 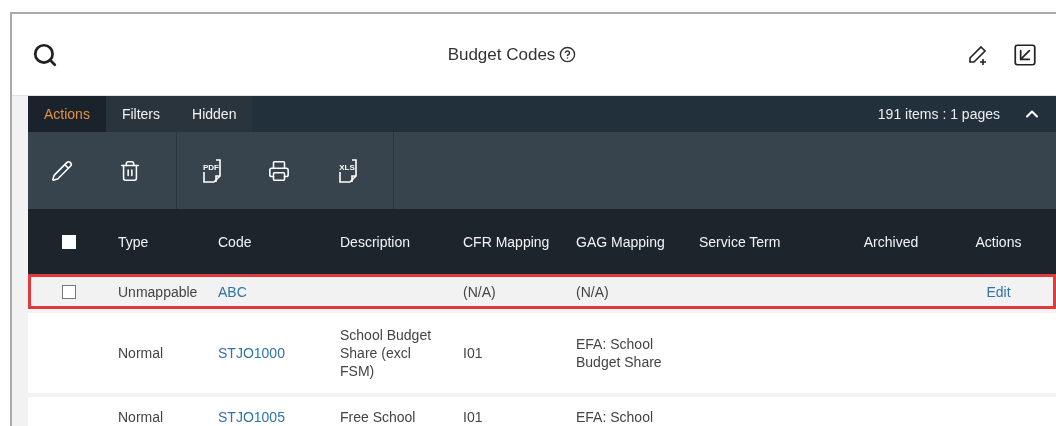 What do you see at coordinates (69, 241) in the screenshot?
I see `select-all-checkbox` at bounding box center [69, 241].